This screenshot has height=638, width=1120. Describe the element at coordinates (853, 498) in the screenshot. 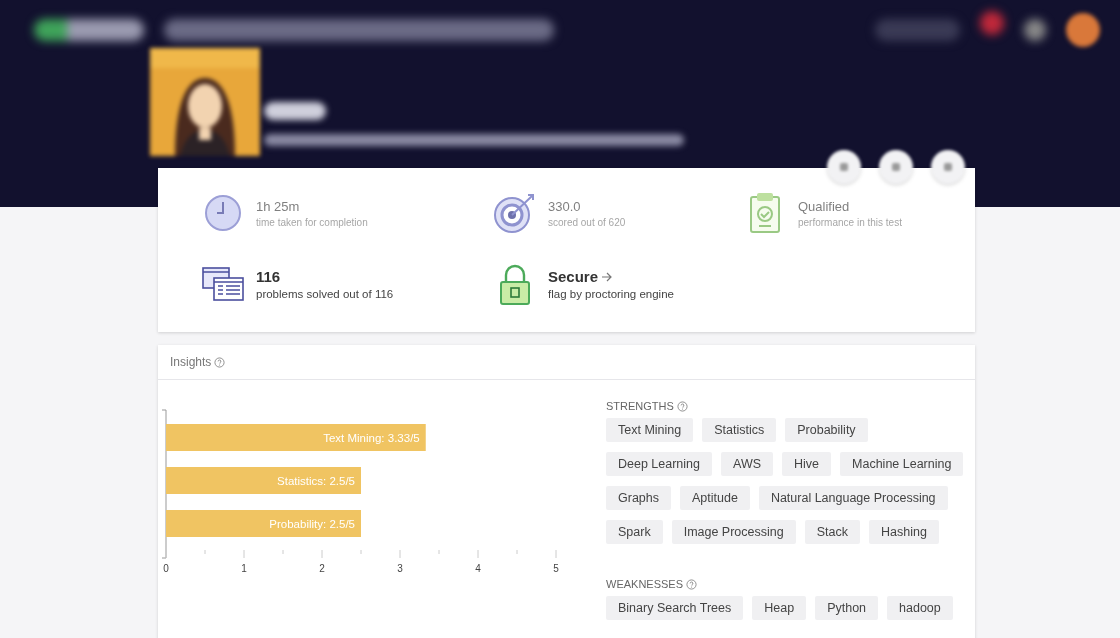

I see `skill-tag: Natural Language Processing` at that location.